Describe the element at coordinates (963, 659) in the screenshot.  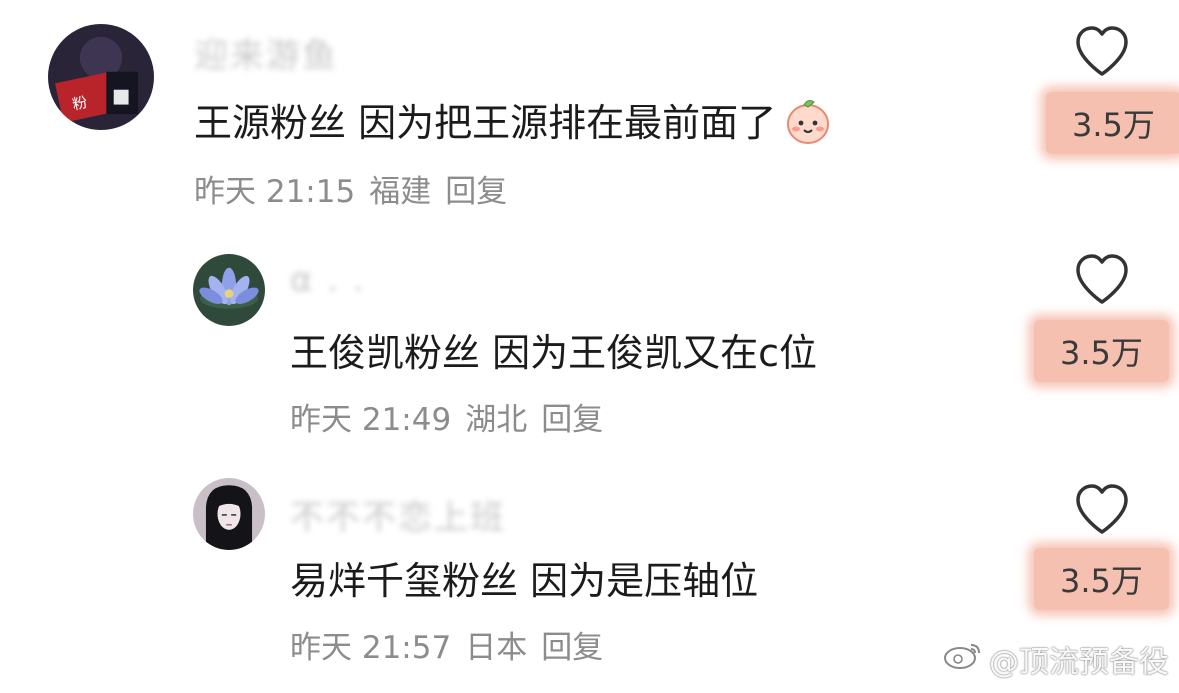
I see `weibo-logo-icon` at that location.